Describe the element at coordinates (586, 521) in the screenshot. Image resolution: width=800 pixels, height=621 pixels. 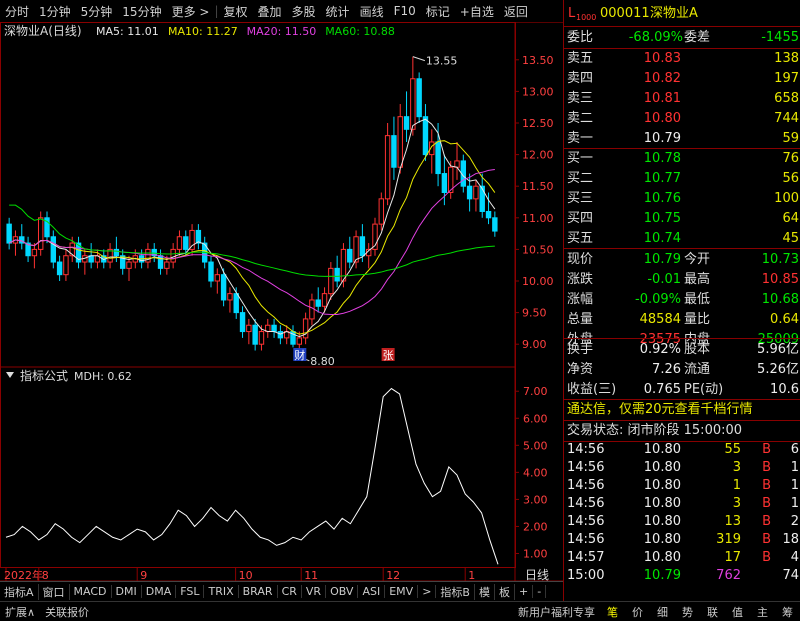
I see `tick-time: 14:56` at that location.